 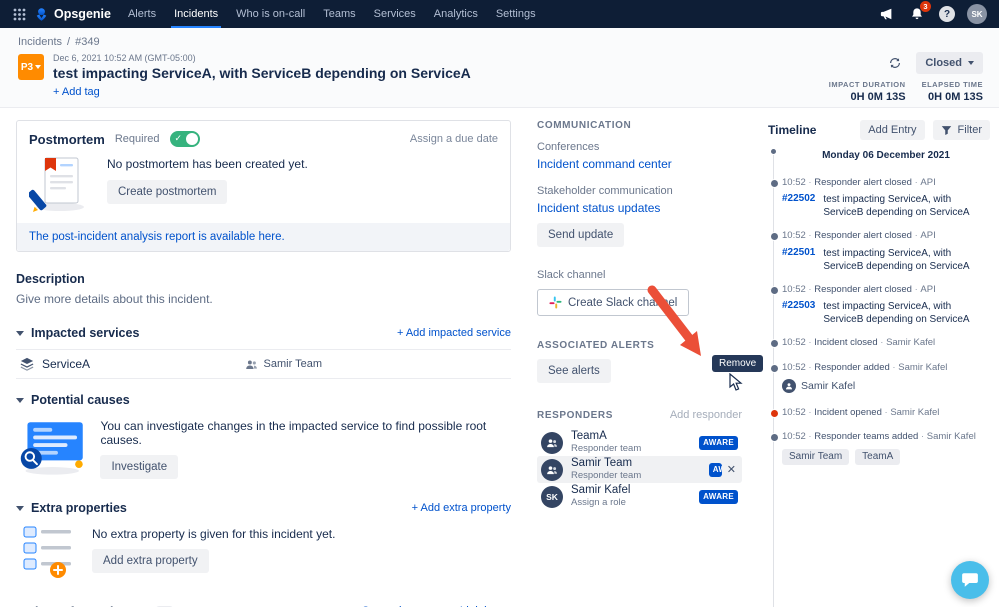 I want to click on service-owner-name: Samir Team, so click(x=292, y=364).